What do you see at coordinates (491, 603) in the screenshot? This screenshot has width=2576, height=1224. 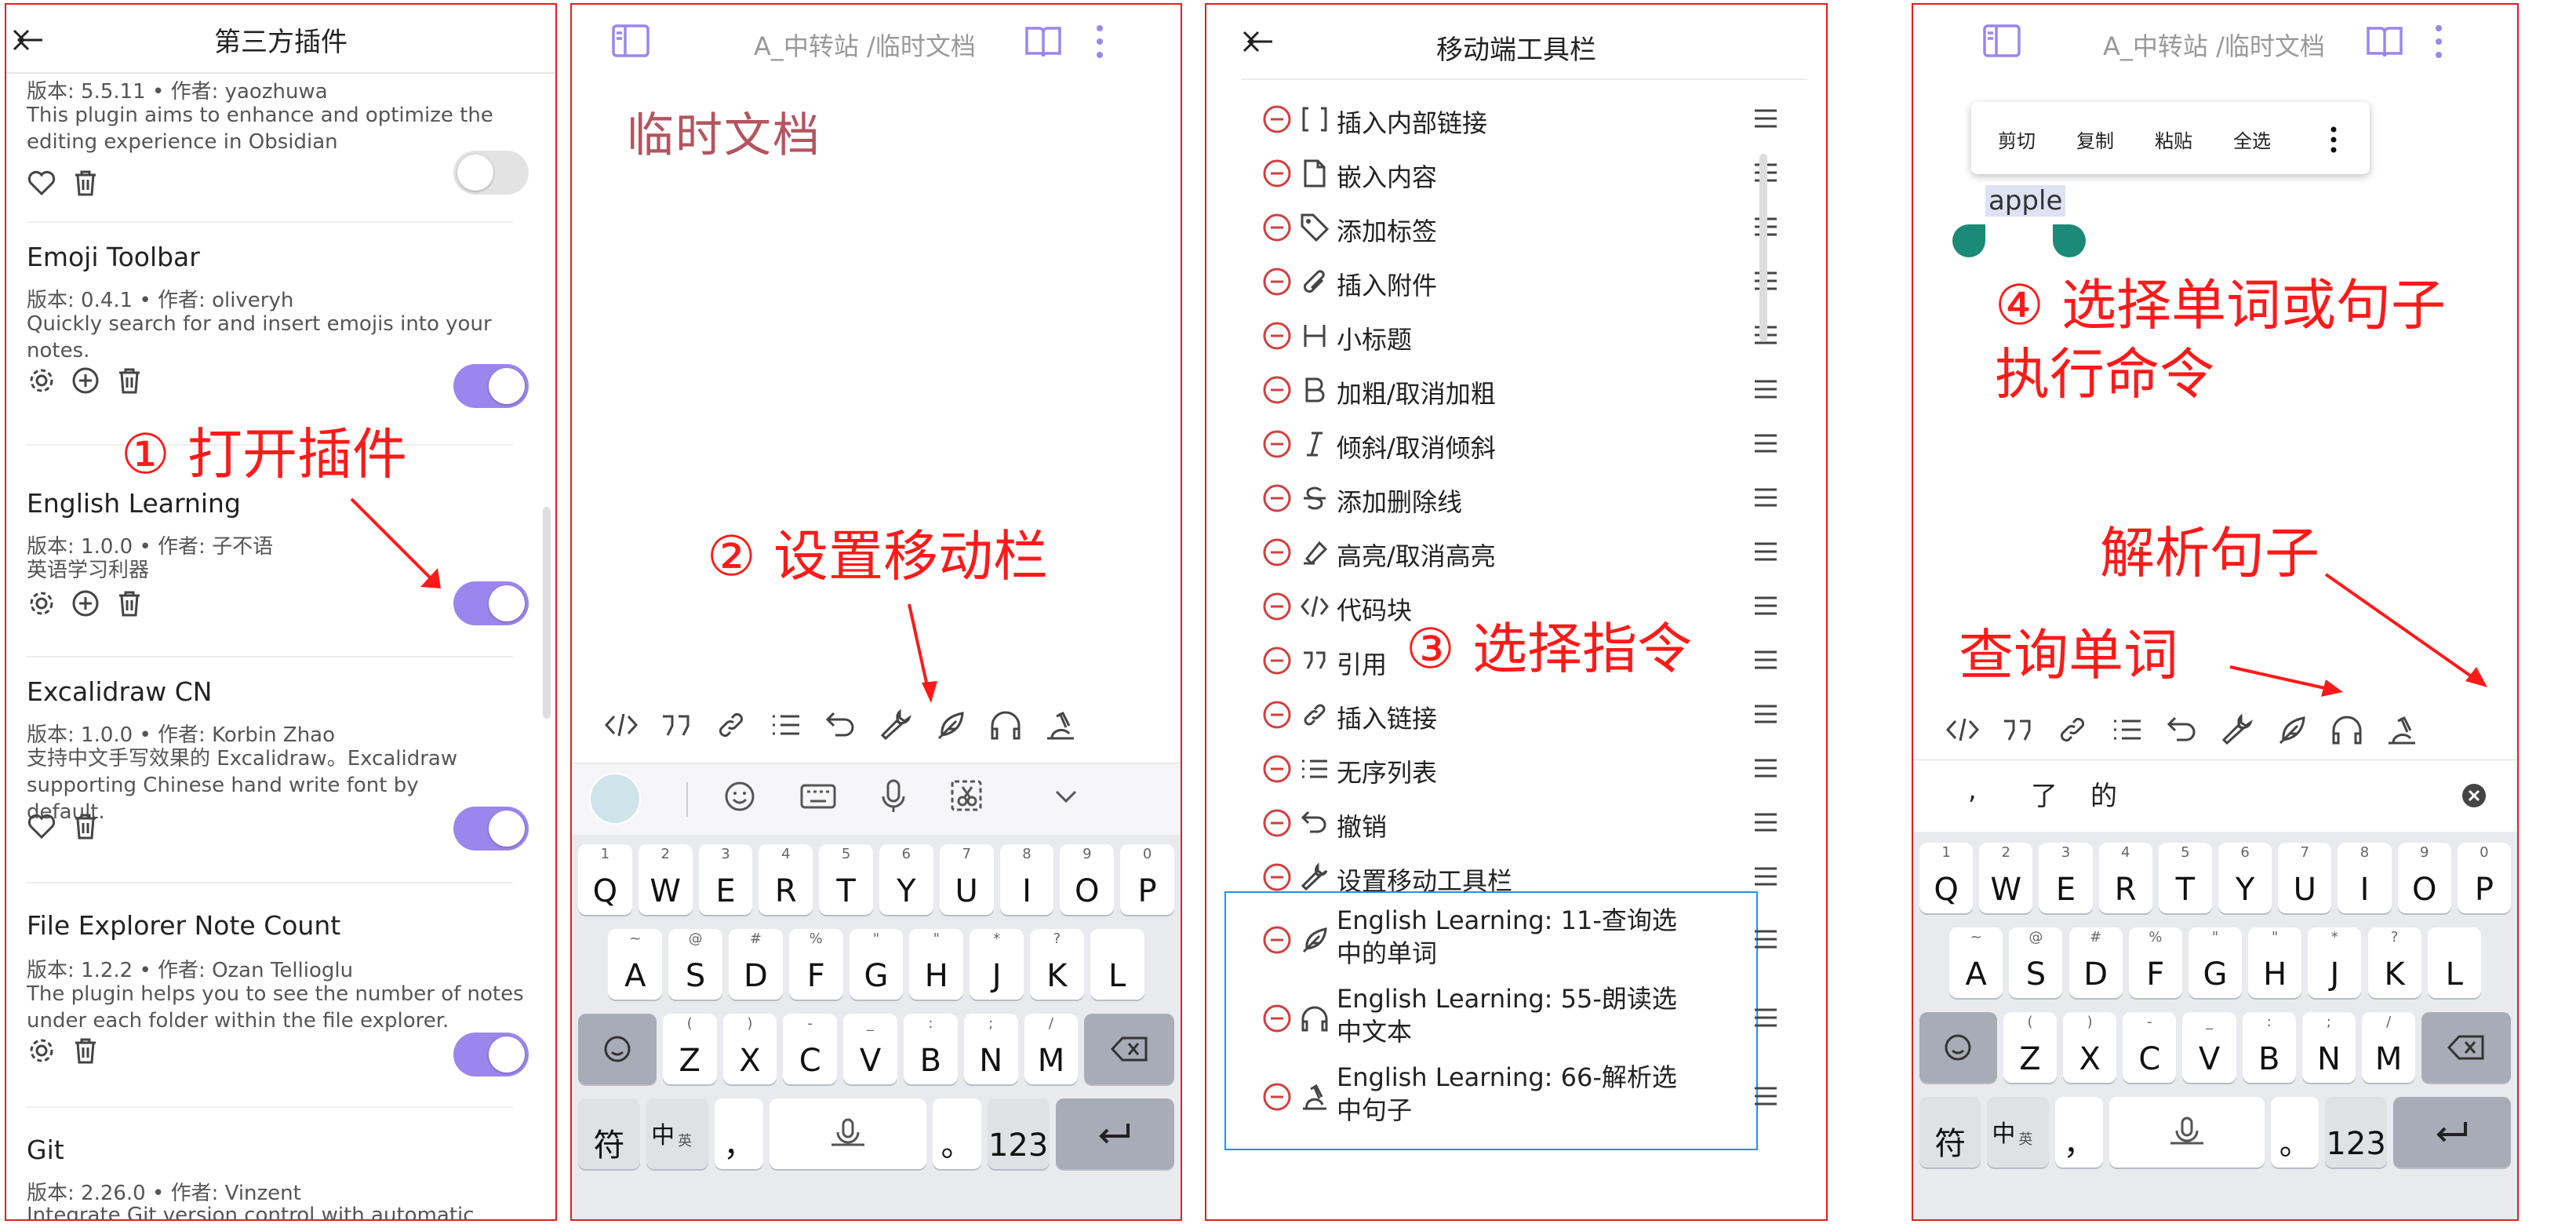 I see `toggle-english-learning` at bounding box center [491, 603].